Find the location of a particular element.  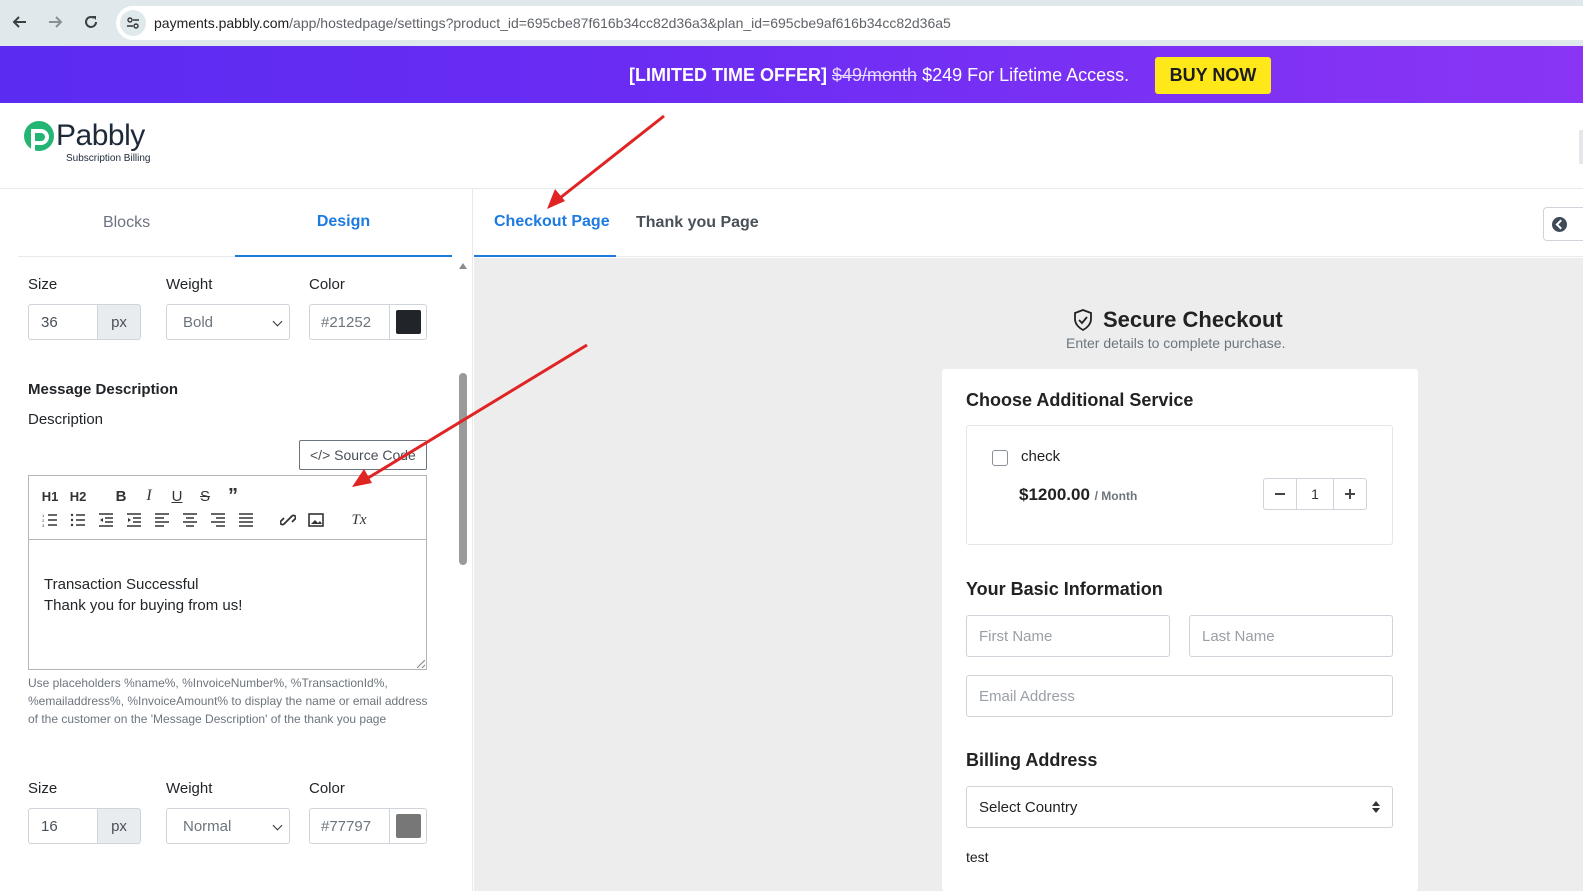

bold-button: B is located at coordinates (121, 496).